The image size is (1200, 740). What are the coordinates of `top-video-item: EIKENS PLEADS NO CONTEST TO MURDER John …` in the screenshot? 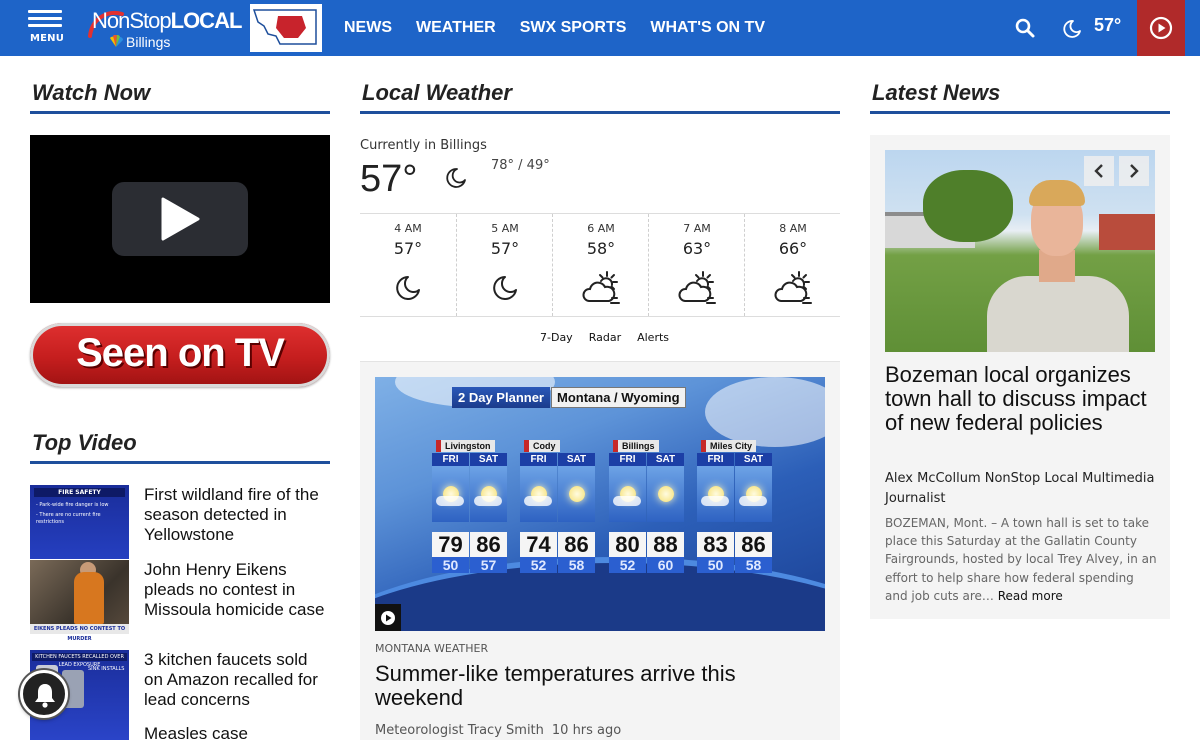 It's located at (180, 601).